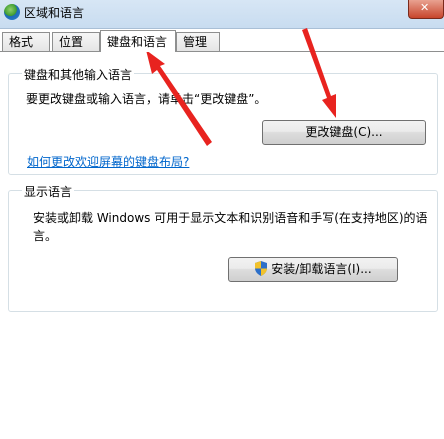  Describe the element at coordinates (108, 161) in the screenshot. I see `keyboard-layout-help-link: 如何更改欢迎屏幕的键盘布局?` at that location.